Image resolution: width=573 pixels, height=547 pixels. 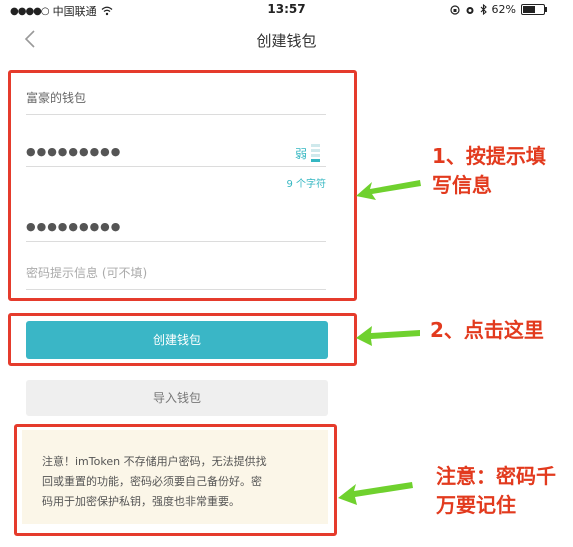 I want to click on annotation-step-1-line-2: 写信息, so click(x=462, y=185).